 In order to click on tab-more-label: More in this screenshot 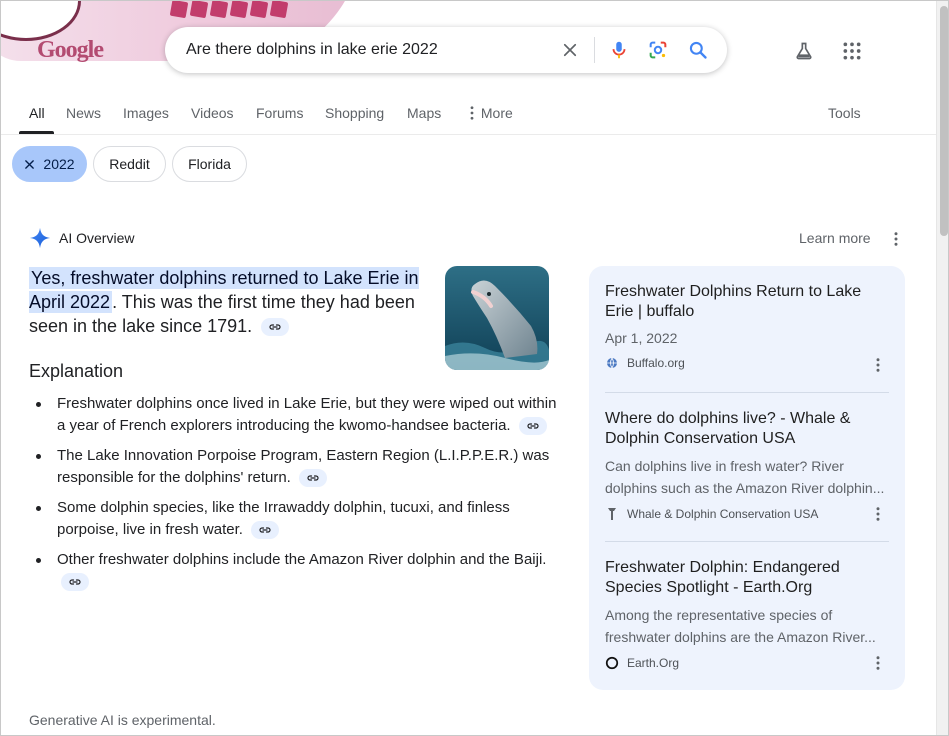, I will do `click(496, 113)`.